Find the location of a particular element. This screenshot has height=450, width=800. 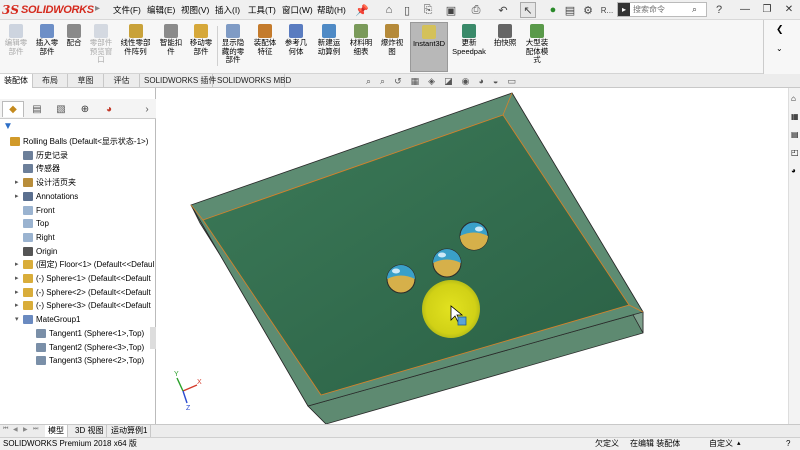

menu-edit: 编辑(E) is located at coordinates (161, 10).